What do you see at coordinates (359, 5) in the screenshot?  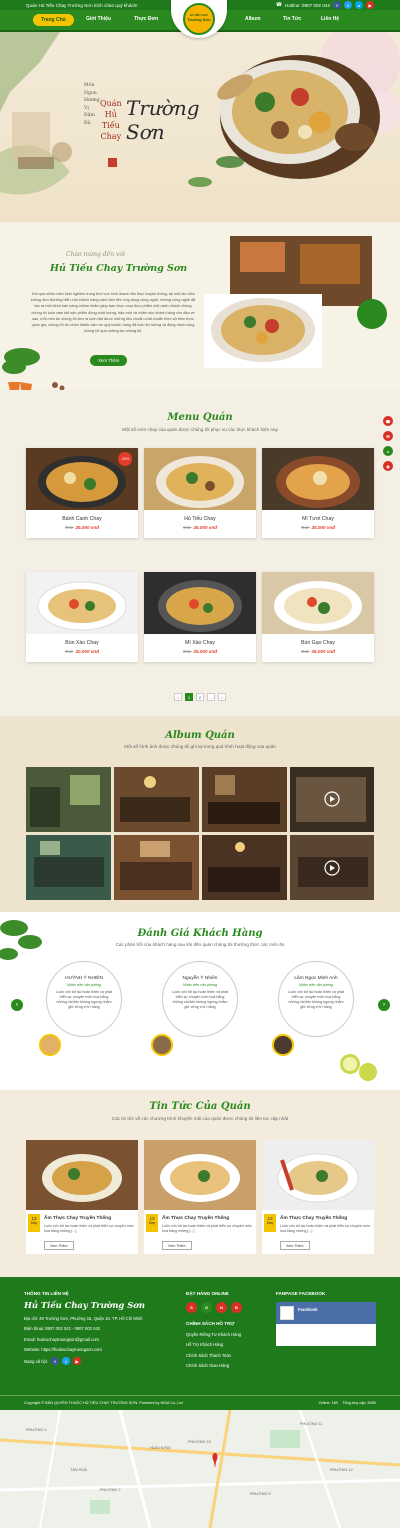 I see `skype-icon: s` at bounding box center [359, 5].